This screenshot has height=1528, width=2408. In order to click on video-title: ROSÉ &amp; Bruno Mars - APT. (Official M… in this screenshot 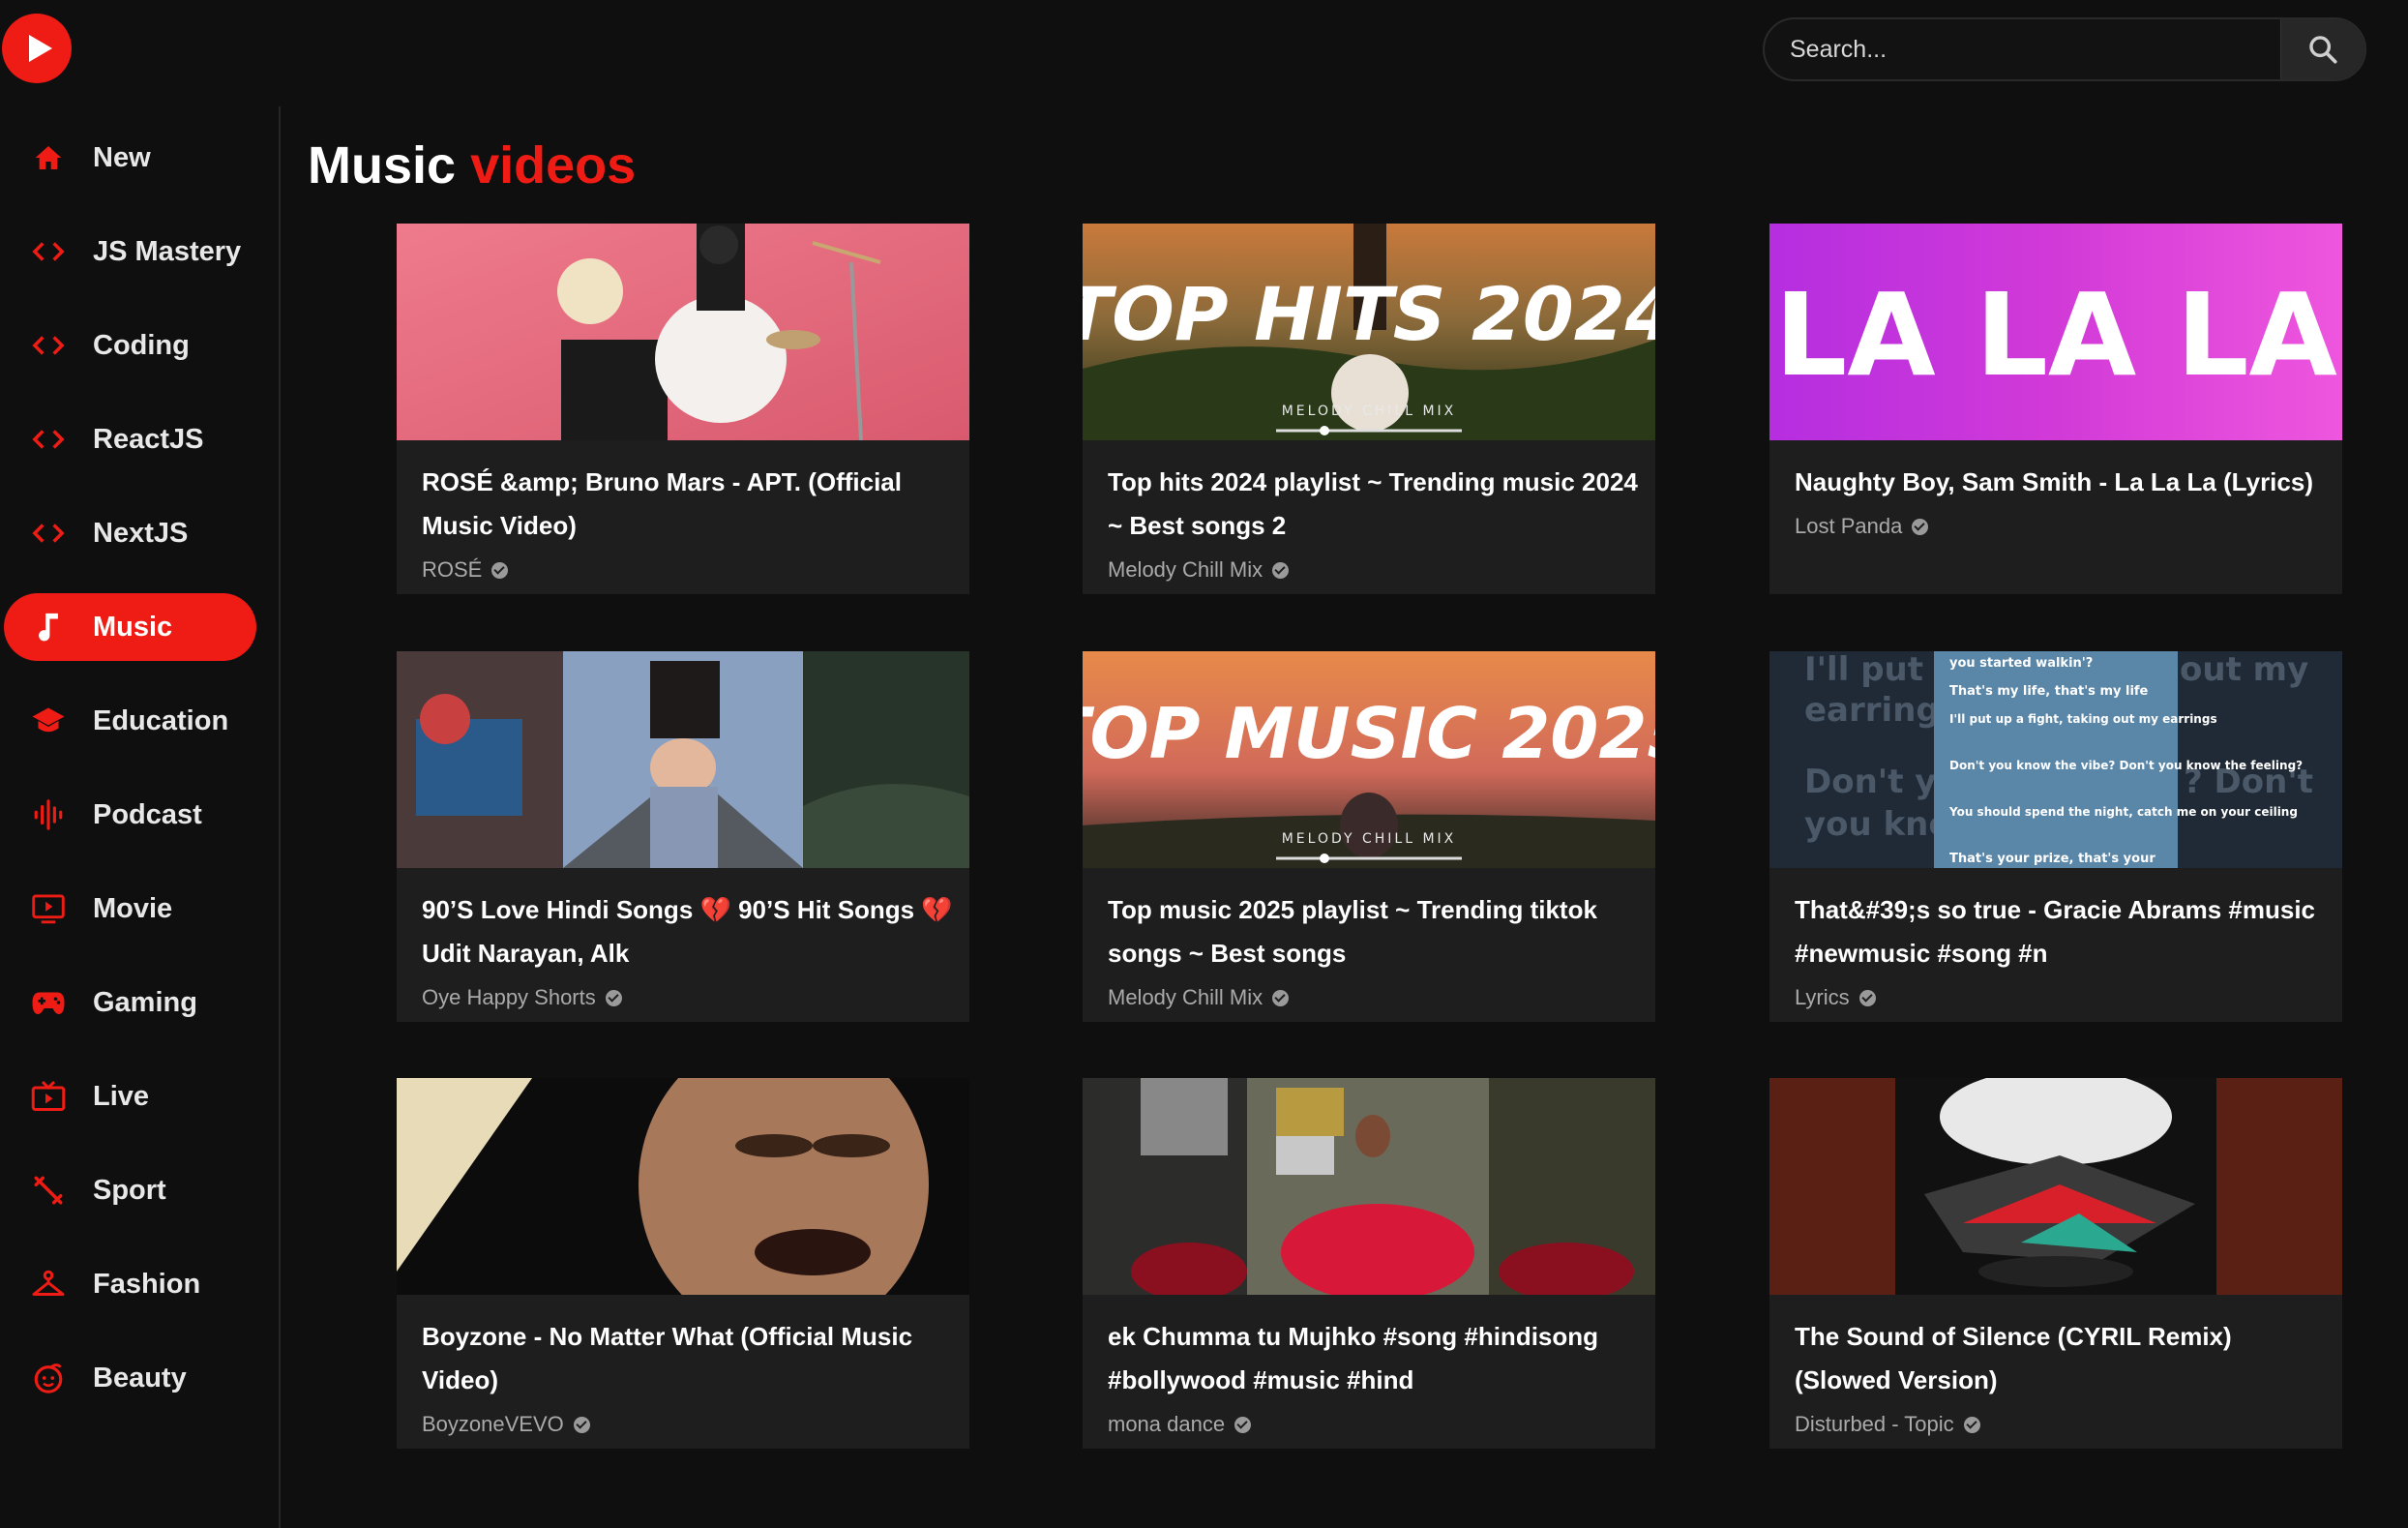, I will do `click(691, 504)`.